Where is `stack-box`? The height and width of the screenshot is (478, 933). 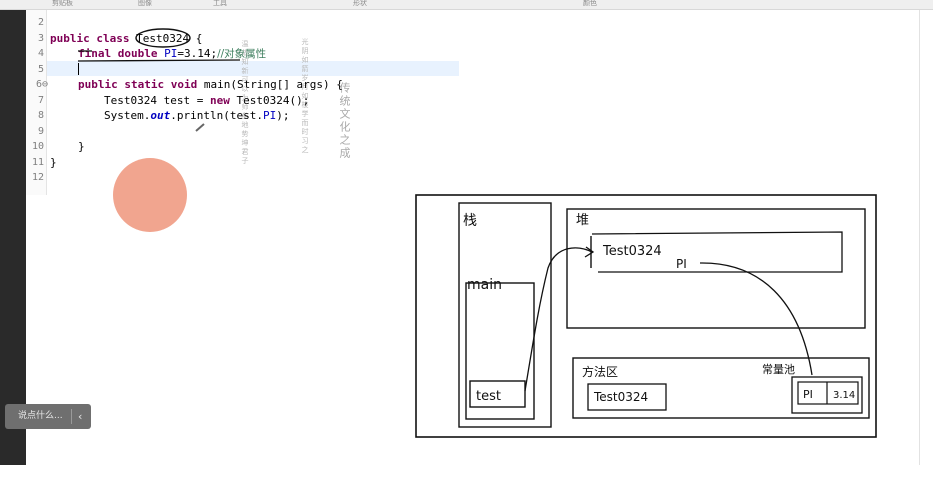 stack-box is located at coordinates (505, 315).